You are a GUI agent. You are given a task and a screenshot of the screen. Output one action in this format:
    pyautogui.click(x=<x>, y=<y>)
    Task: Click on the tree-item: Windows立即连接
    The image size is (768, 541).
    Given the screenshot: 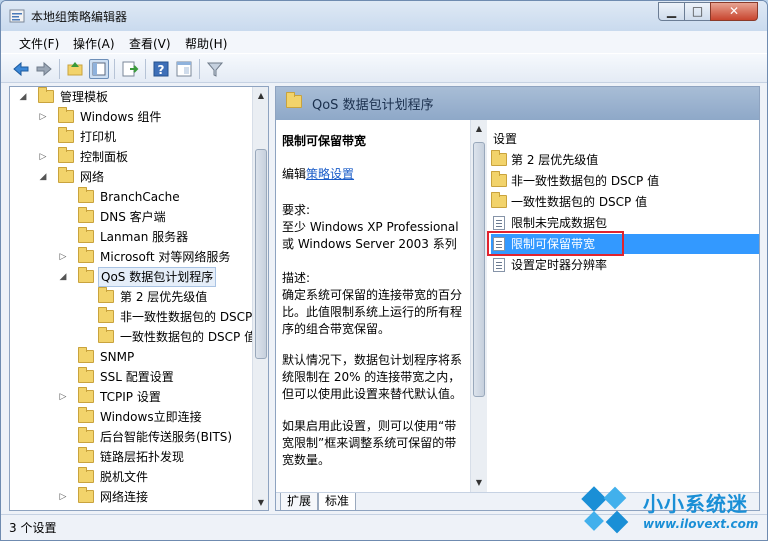 What is the action you would take?
    pyautogui.click(x=130, y=417)
    